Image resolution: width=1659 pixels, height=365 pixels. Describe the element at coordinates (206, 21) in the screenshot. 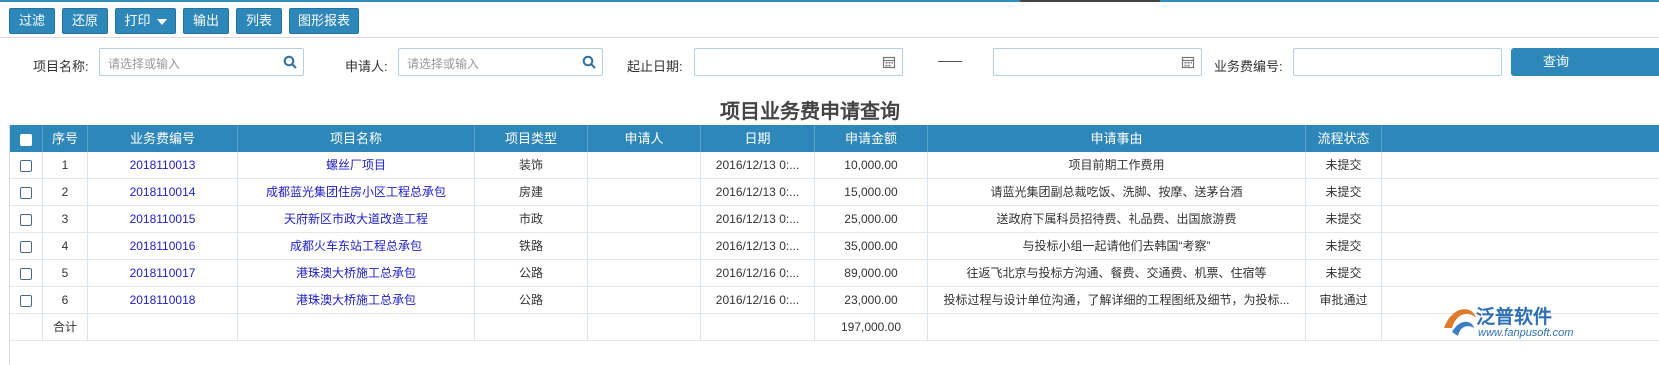

I see `export-button: 输出` at that location.